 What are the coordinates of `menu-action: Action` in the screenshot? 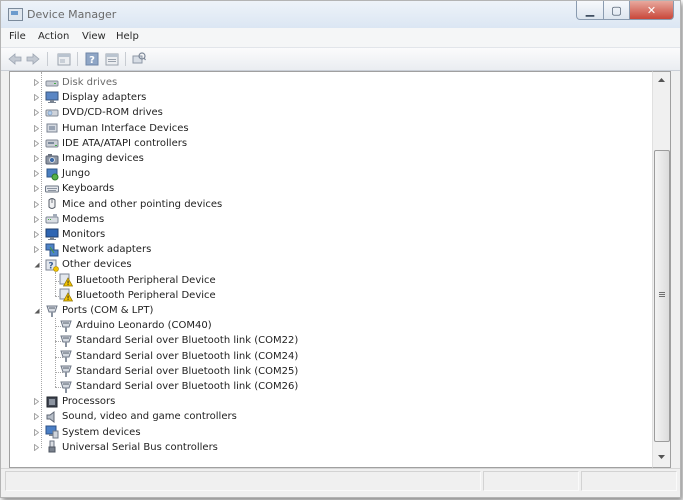 It's located at (53, 36).